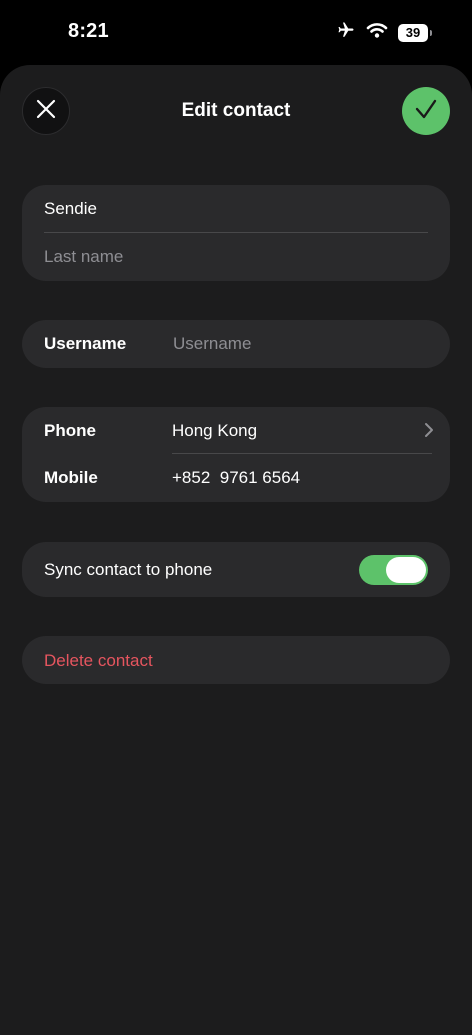  What do you see at coordinates (236, 256) in the screenshot?
I see `last-name-field` at bounding box center [236, 256].